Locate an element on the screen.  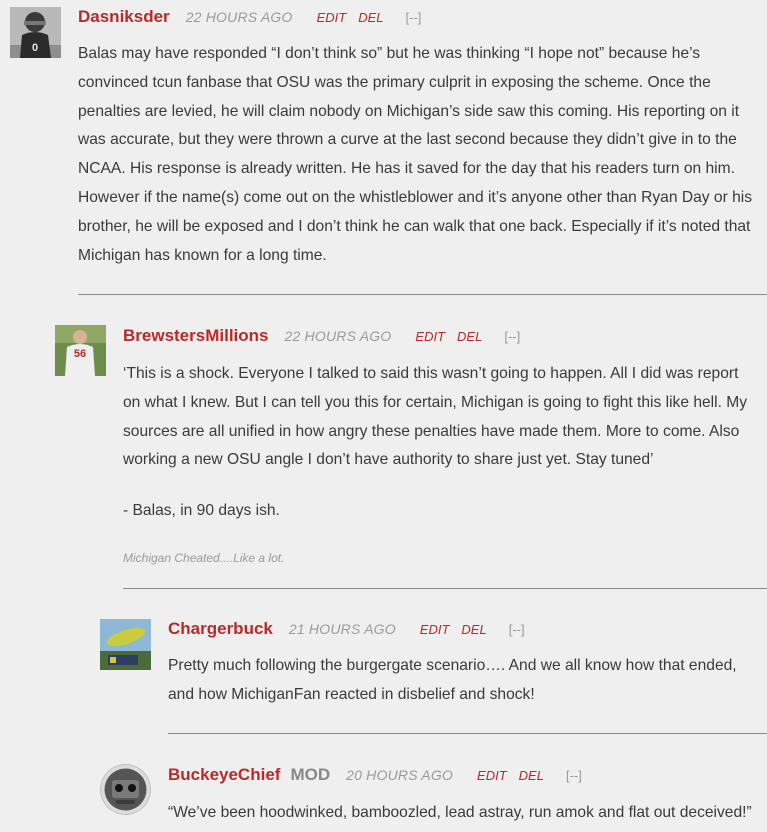
player-avatar-icon: 0 is located at coordinates (35, 32).